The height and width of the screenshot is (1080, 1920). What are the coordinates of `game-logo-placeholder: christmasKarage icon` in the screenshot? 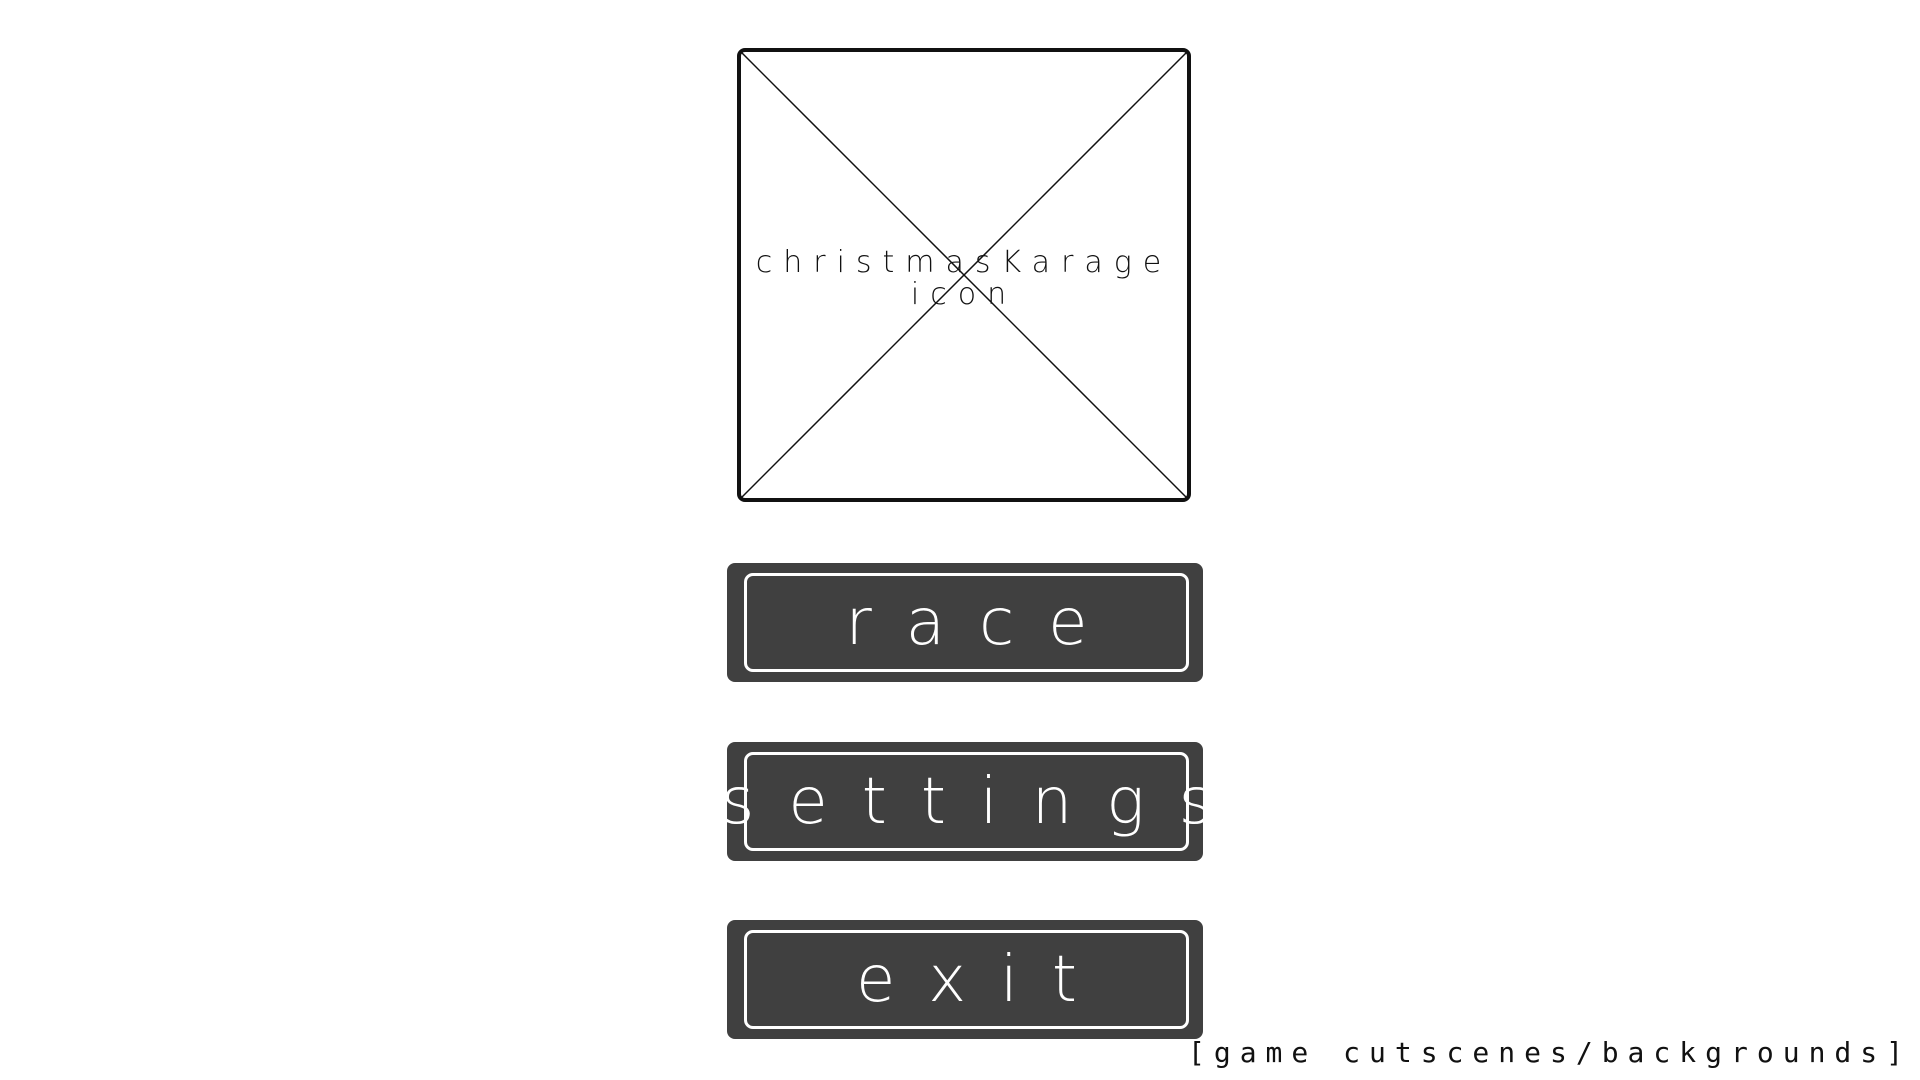 It's located at (964, 275).